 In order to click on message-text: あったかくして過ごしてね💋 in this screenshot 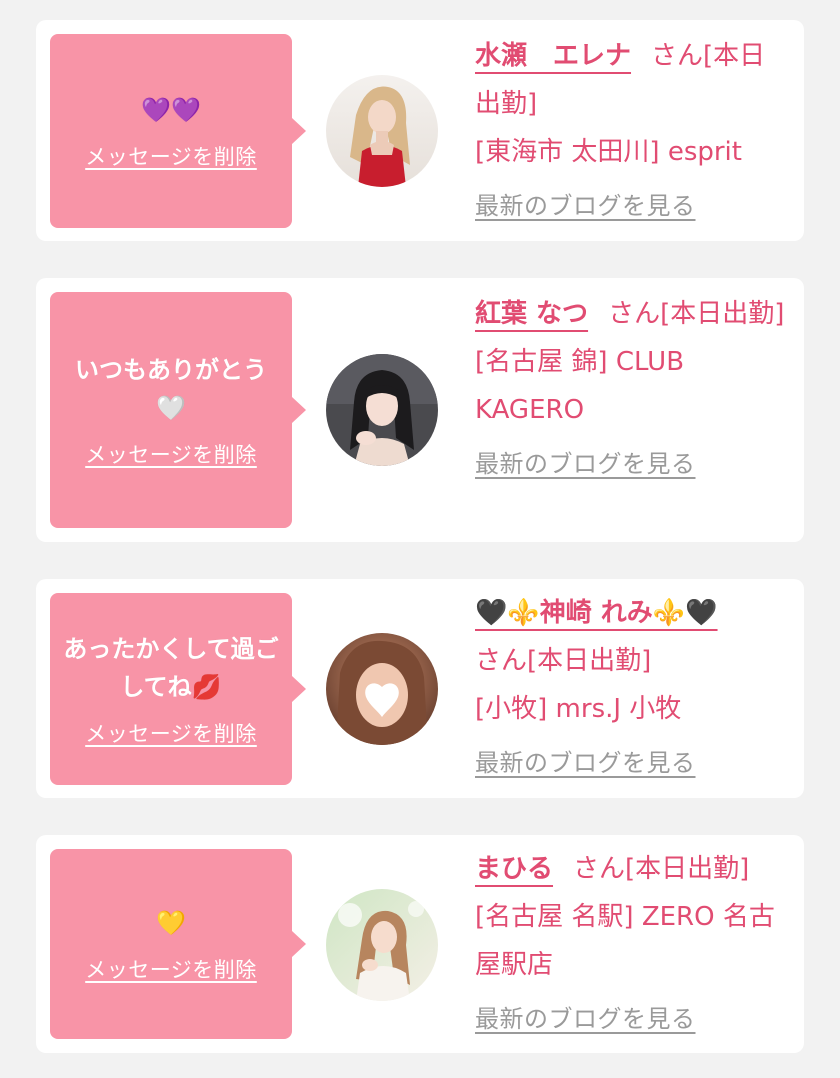, I will do `click(171, 668)`.